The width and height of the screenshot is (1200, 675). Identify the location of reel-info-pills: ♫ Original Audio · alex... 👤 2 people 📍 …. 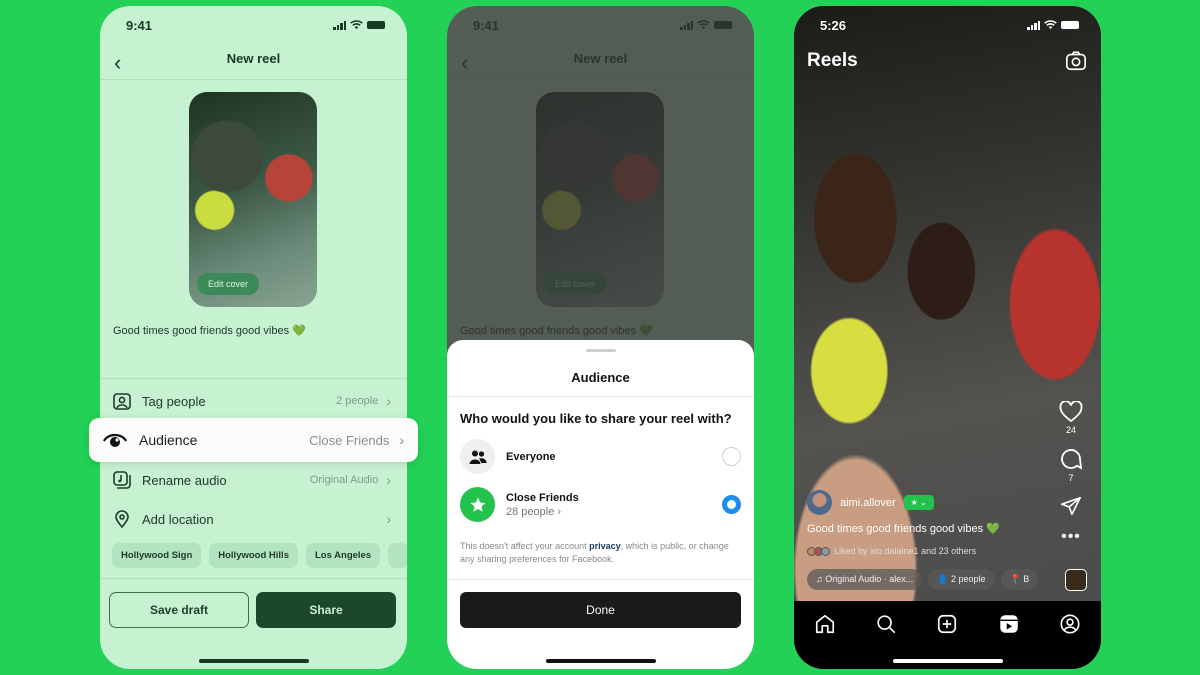
(923, 579).